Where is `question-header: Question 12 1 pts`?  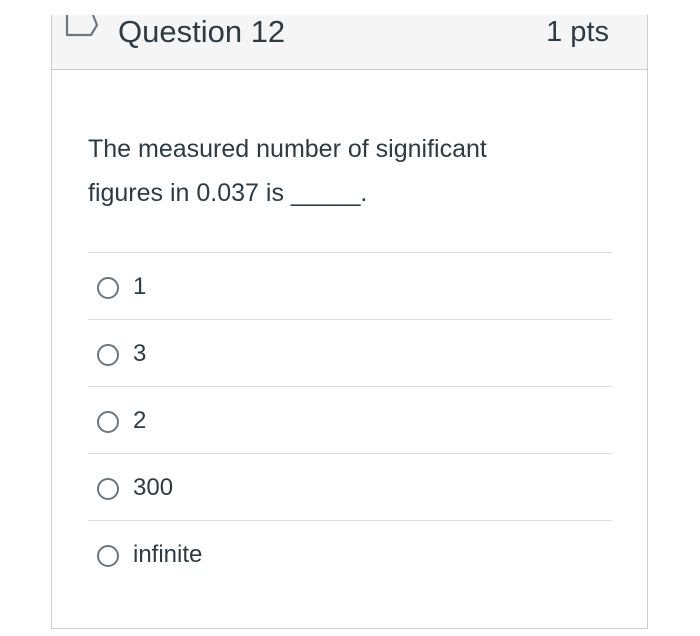 question-header: Question 12 1 pts is located at coordinates (349, 42).